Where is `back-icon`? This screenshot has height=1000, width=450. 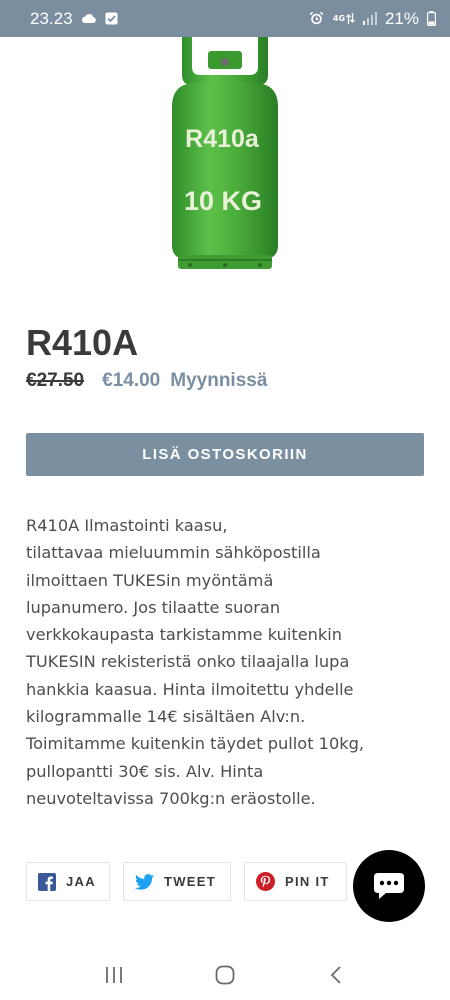 back-icon is located at coordinates (336, 975).